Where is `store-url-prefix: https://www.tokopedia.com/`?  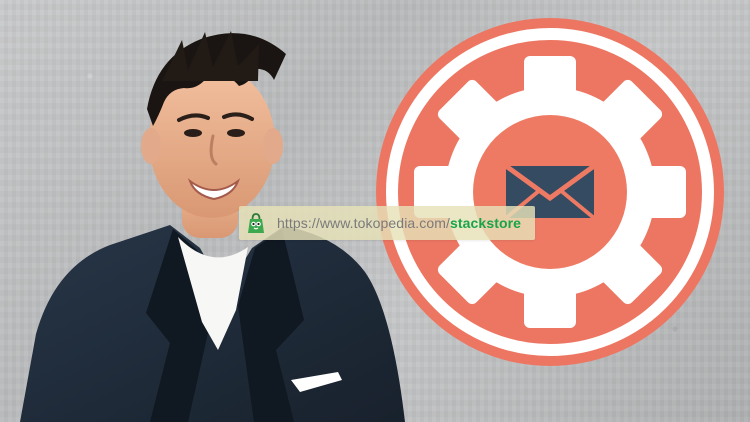 store-url-prefix: https://www.tokopedia.com/ is located at coordinates (364, 223).